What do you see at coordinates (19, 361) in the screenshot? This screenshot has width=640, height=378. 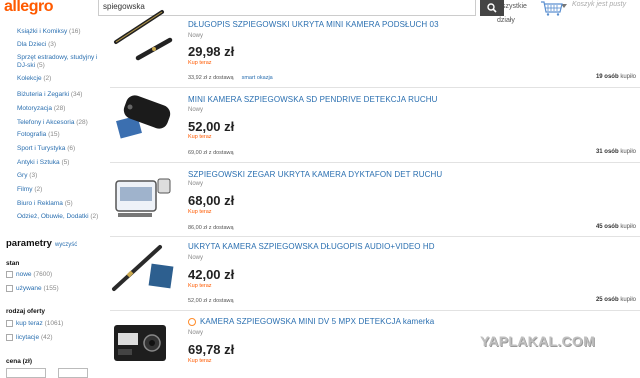 I see `price-heading: cena (zł)` at bounding box center [19, 361].